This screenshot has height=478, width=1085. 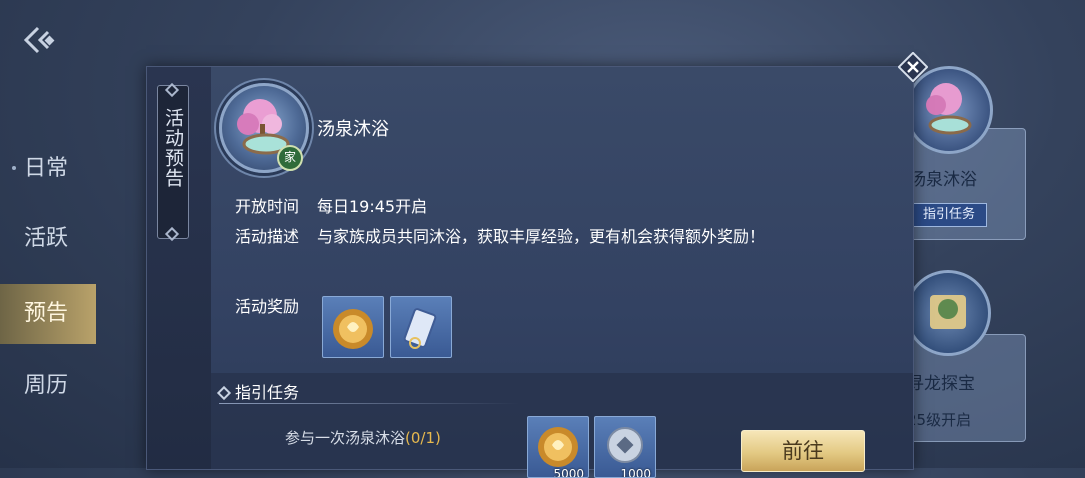 I want to click on quest-text: 参与一次汤泉沐浴, so click(x=345, y=438).